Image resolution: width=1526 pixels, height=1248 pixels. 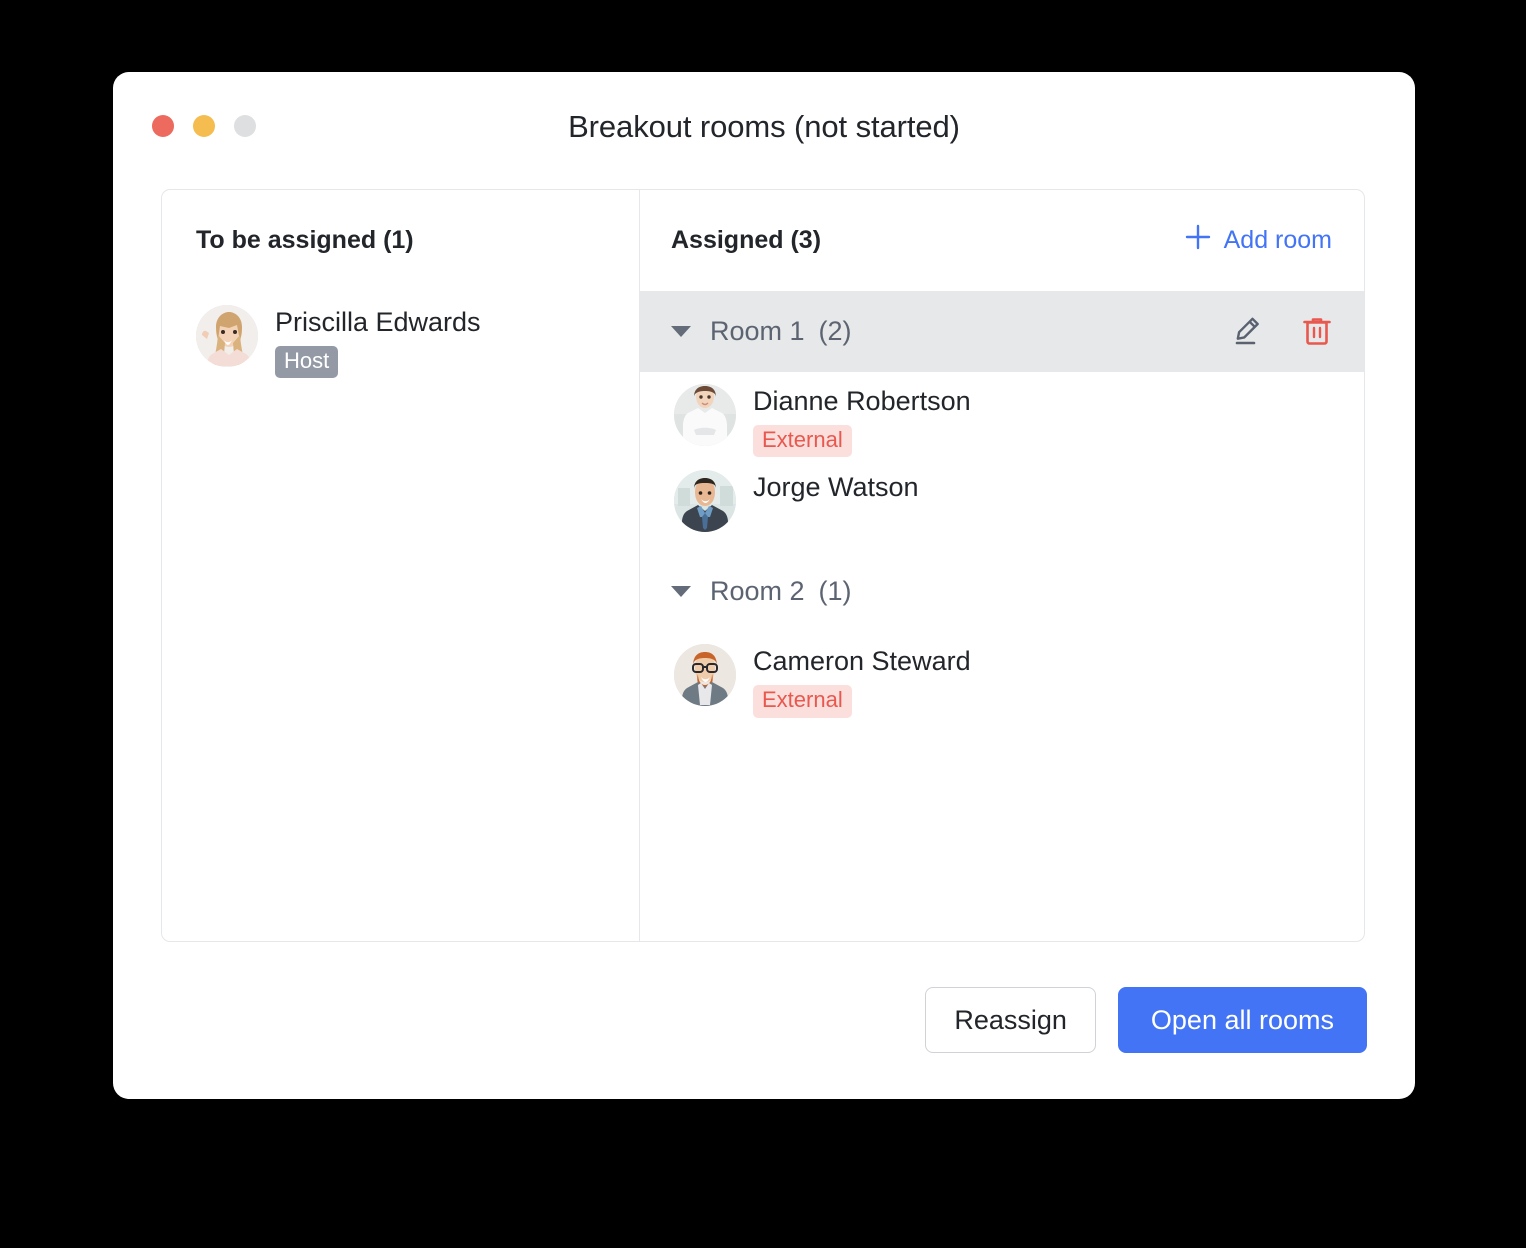 What do you see at coordinates (1002, 501) in the screenshot?
I see `list-item: Jorge Watson` at bounding box center [1002, 501].